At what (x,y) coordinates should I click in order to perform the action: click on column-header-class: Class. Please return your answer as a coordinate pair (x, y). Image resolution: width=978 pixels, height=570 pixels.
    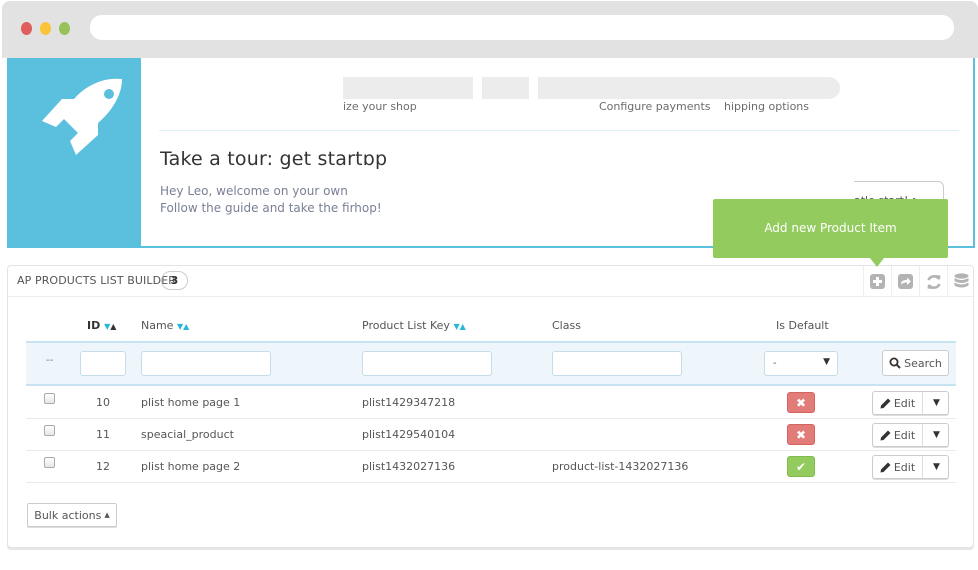
    Looking at the image, I should click on (566, 325).